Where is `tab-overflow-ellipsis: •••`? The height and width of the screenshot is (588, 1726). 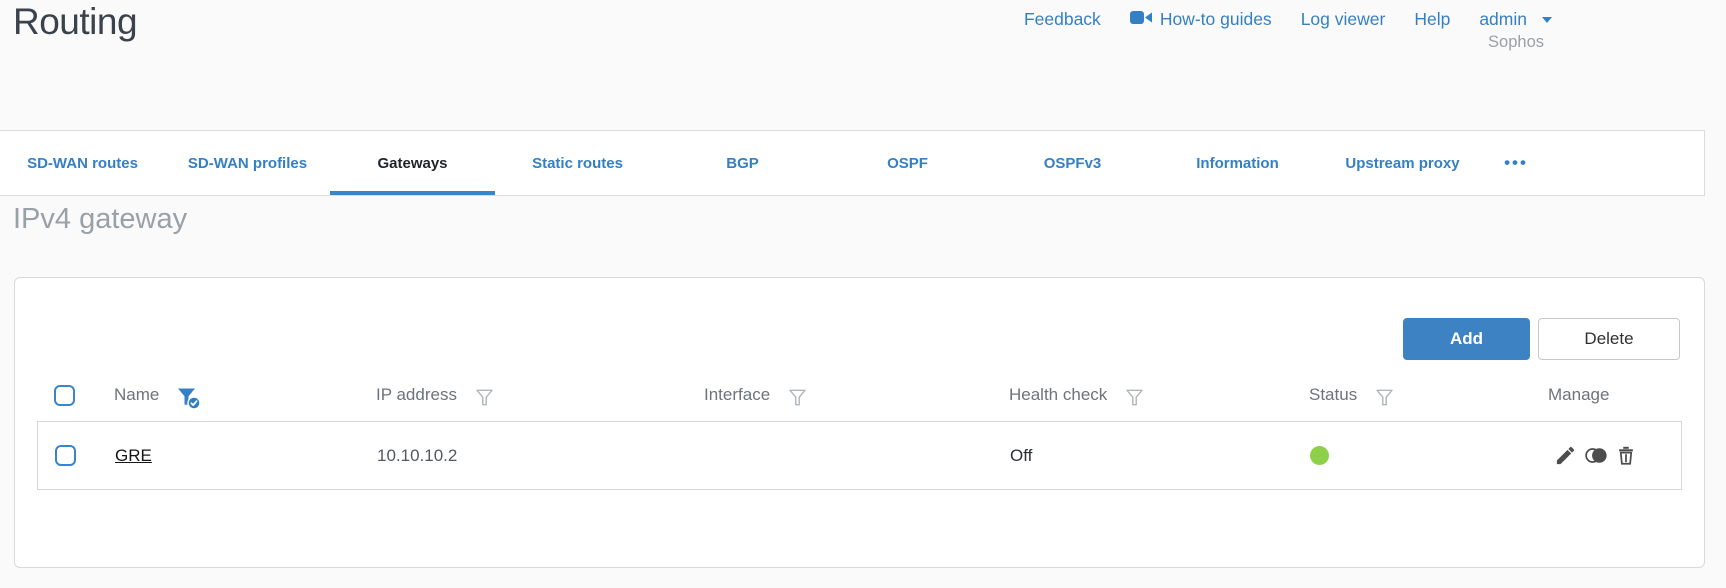 tab-overflow-ellipsis: ••• is located at coordinates (1516, 163).